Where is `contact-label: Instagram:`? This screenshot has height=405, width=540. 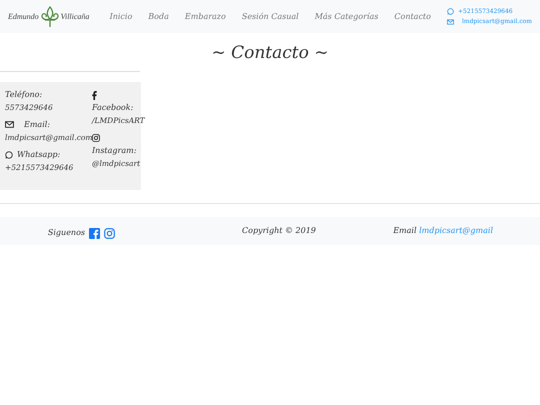
contact-label: Instagram: is located at coordinates (115, 151).